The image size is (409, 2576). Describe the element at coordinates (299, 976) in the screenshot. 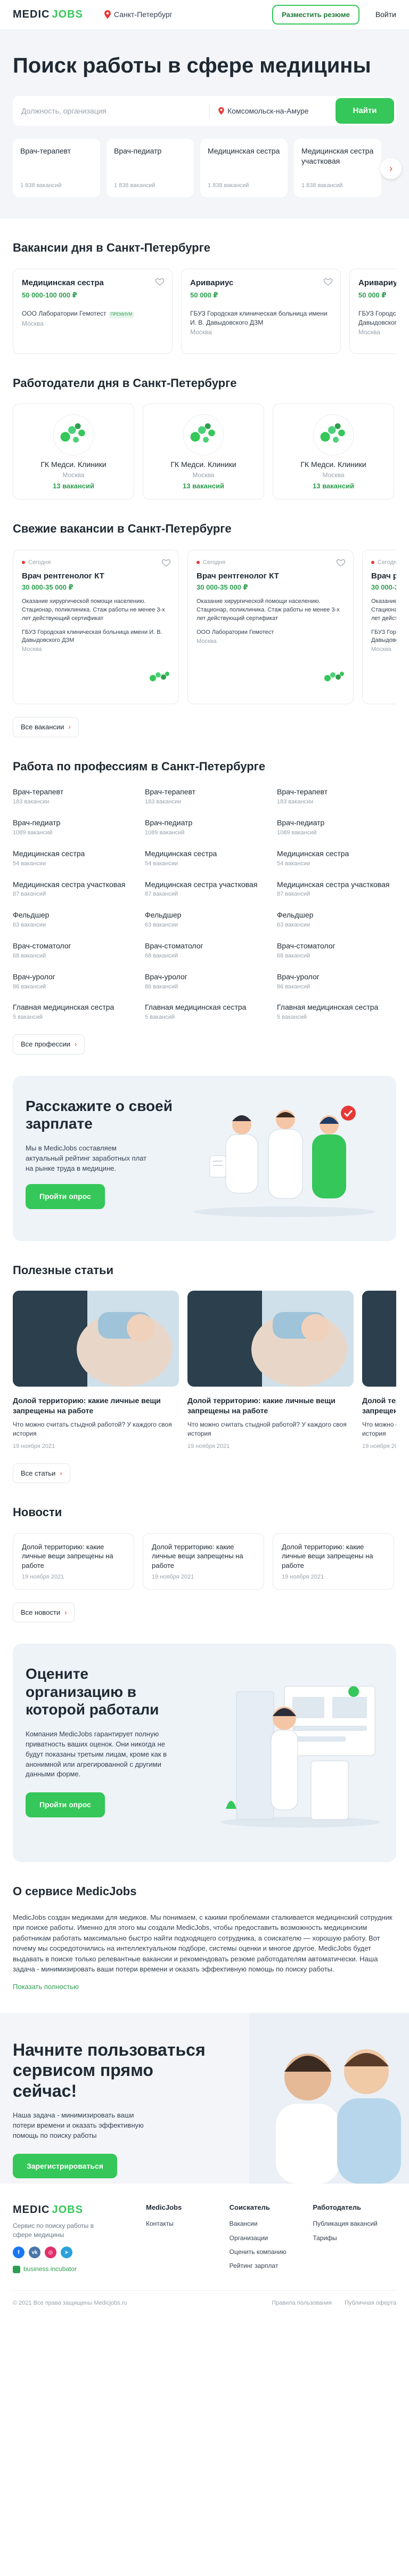

I see `profession-name: Врач-уролог` at that location.